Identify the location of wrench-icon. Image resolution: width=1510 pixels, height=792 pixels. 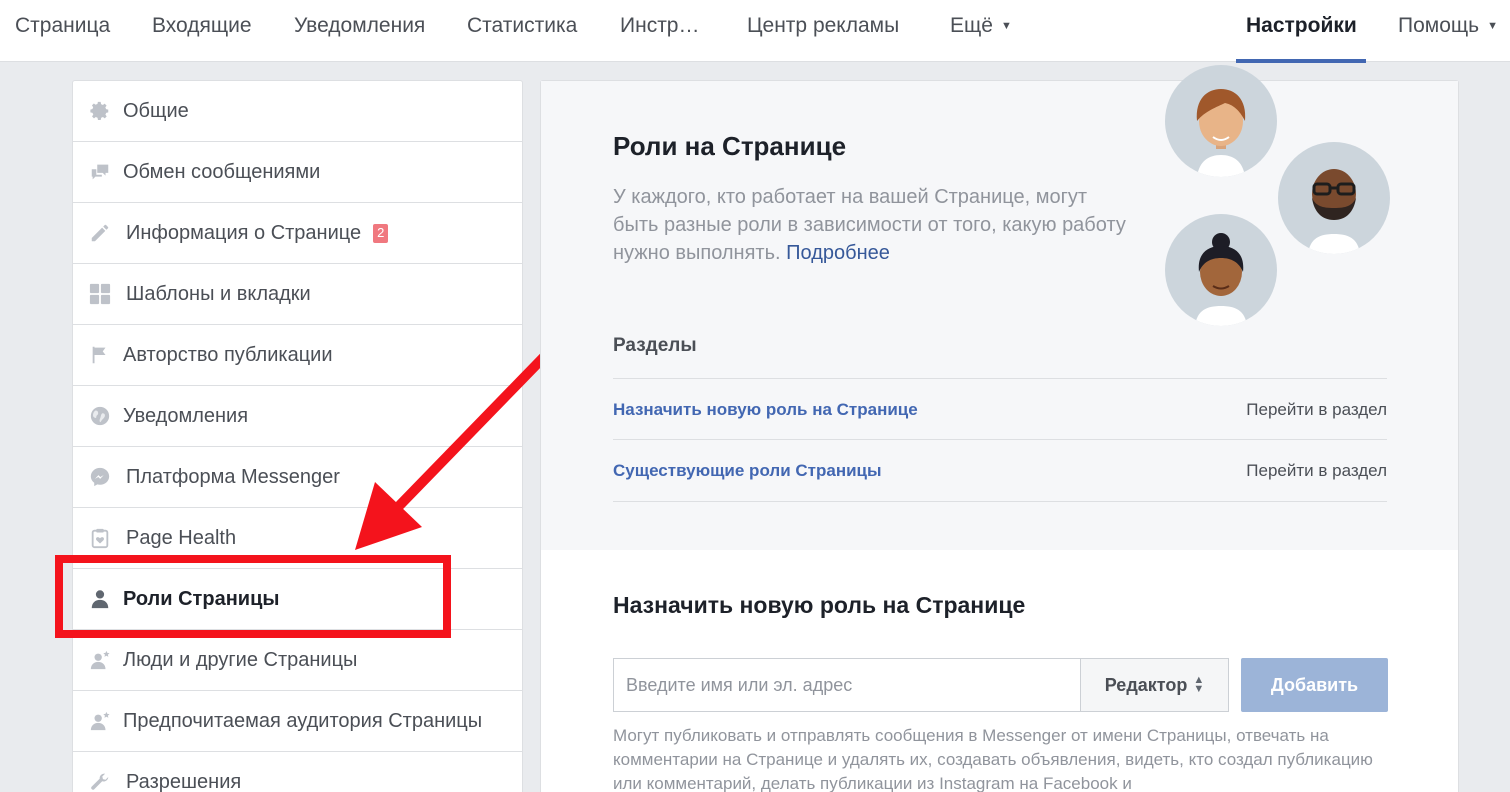
(100, 781).